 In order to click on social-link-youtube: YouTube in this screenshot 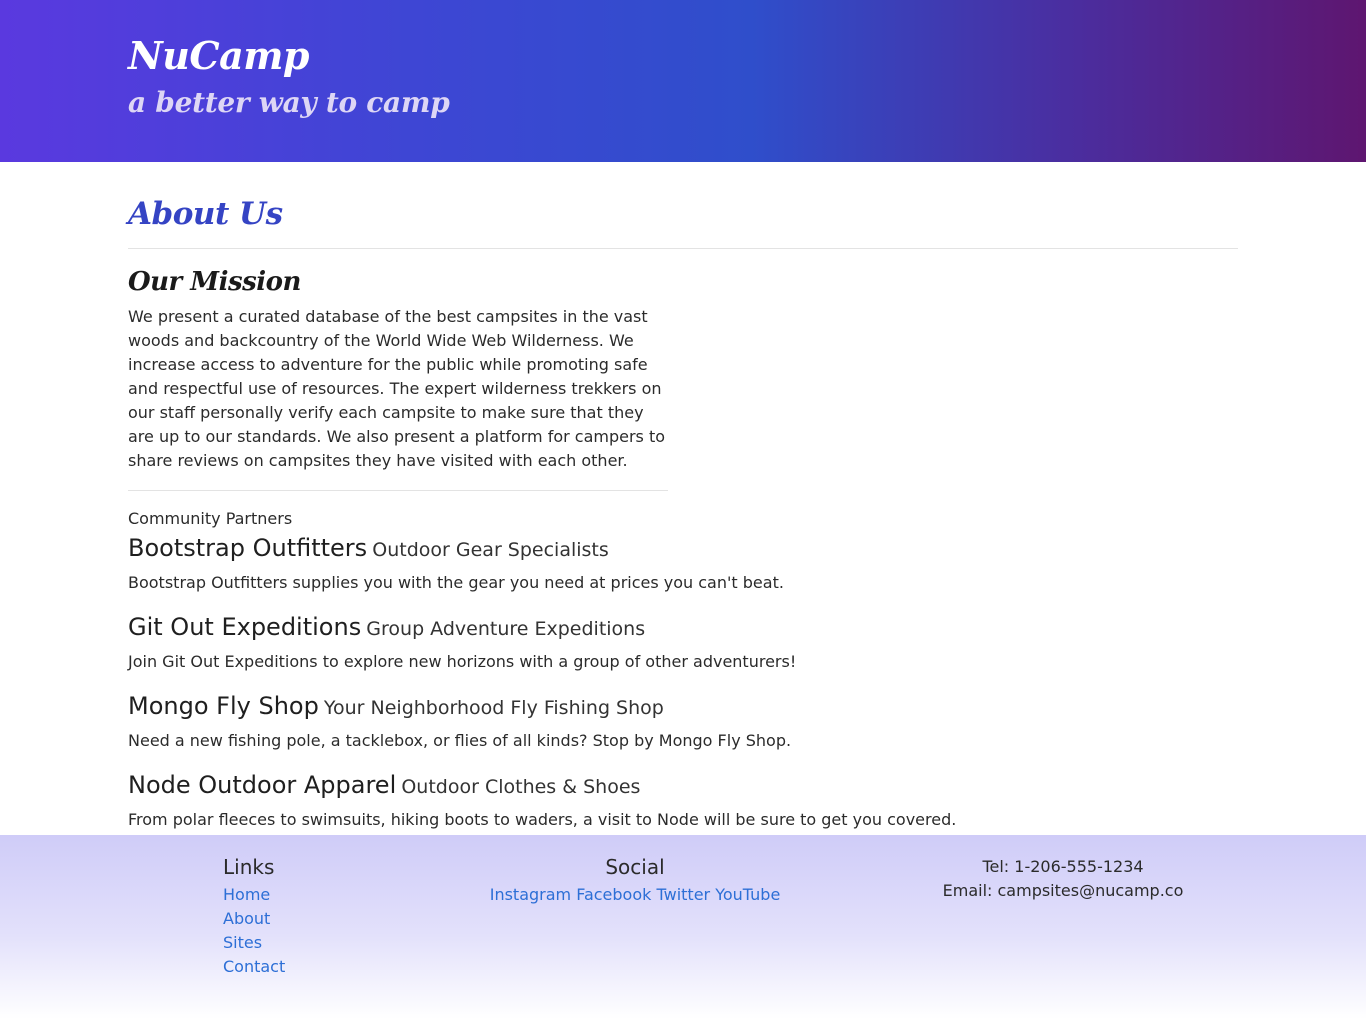, I will do `click(747, 894)`.